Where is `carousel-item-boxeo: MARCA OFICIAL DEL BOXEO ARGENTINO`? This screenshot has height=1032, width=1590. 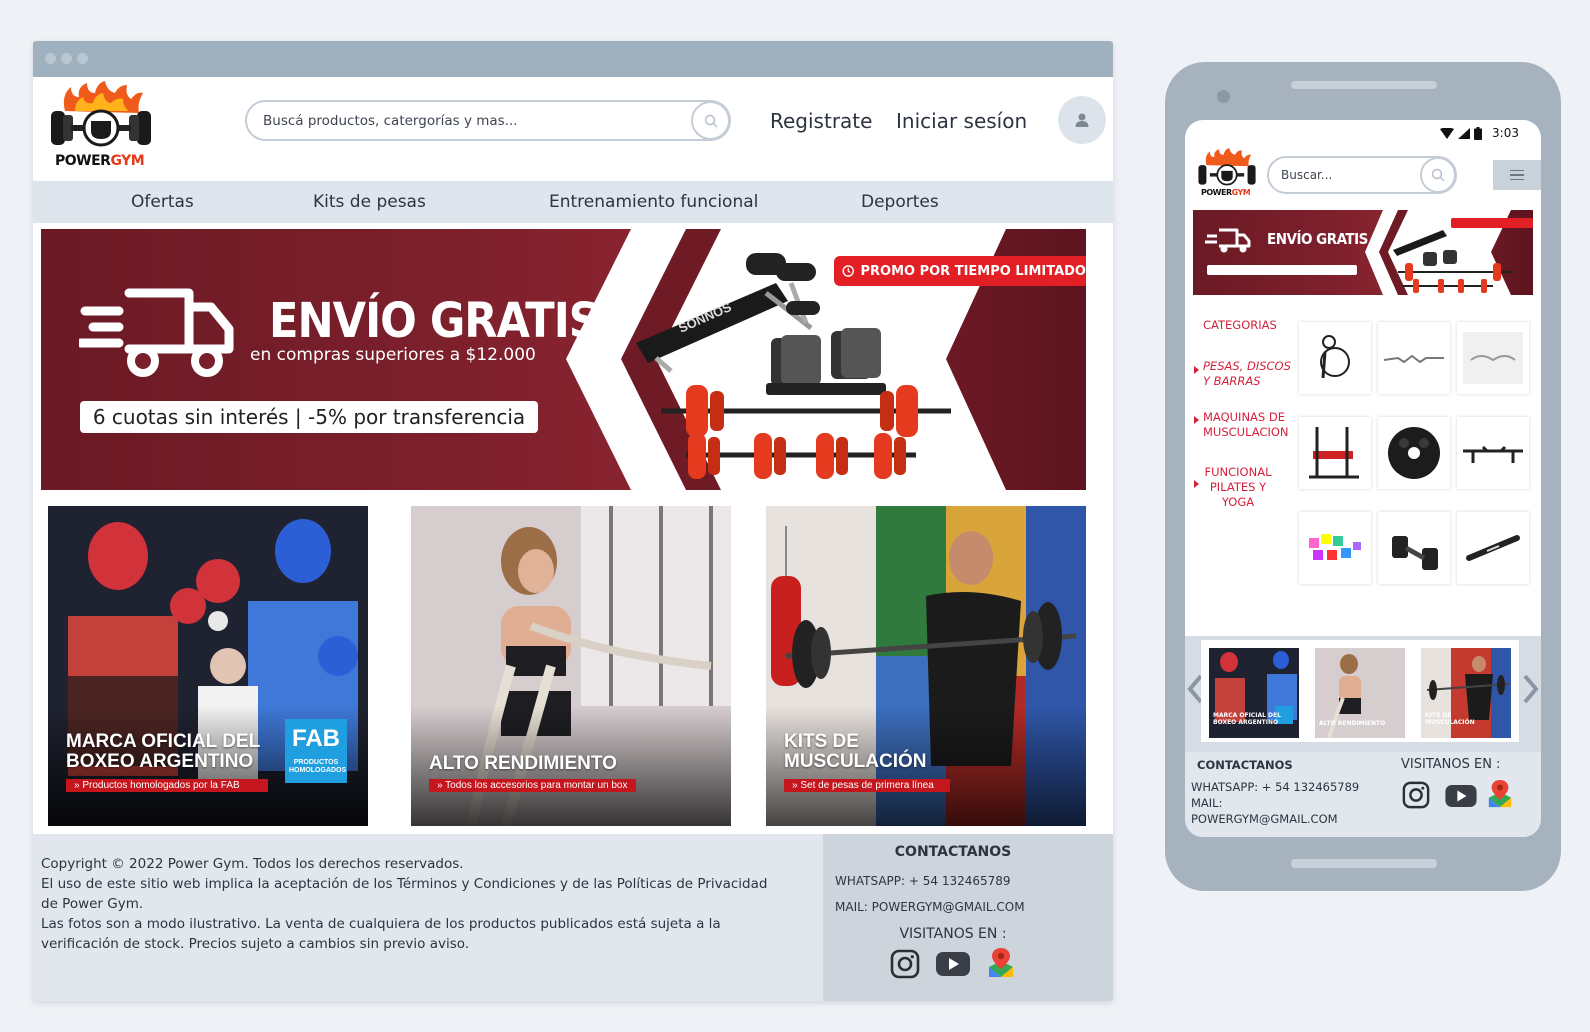 carousel-item-boxeo: MARCA OFICIAL DEL BOXEO ARGENTINO is located at coordinates (1254, 691).